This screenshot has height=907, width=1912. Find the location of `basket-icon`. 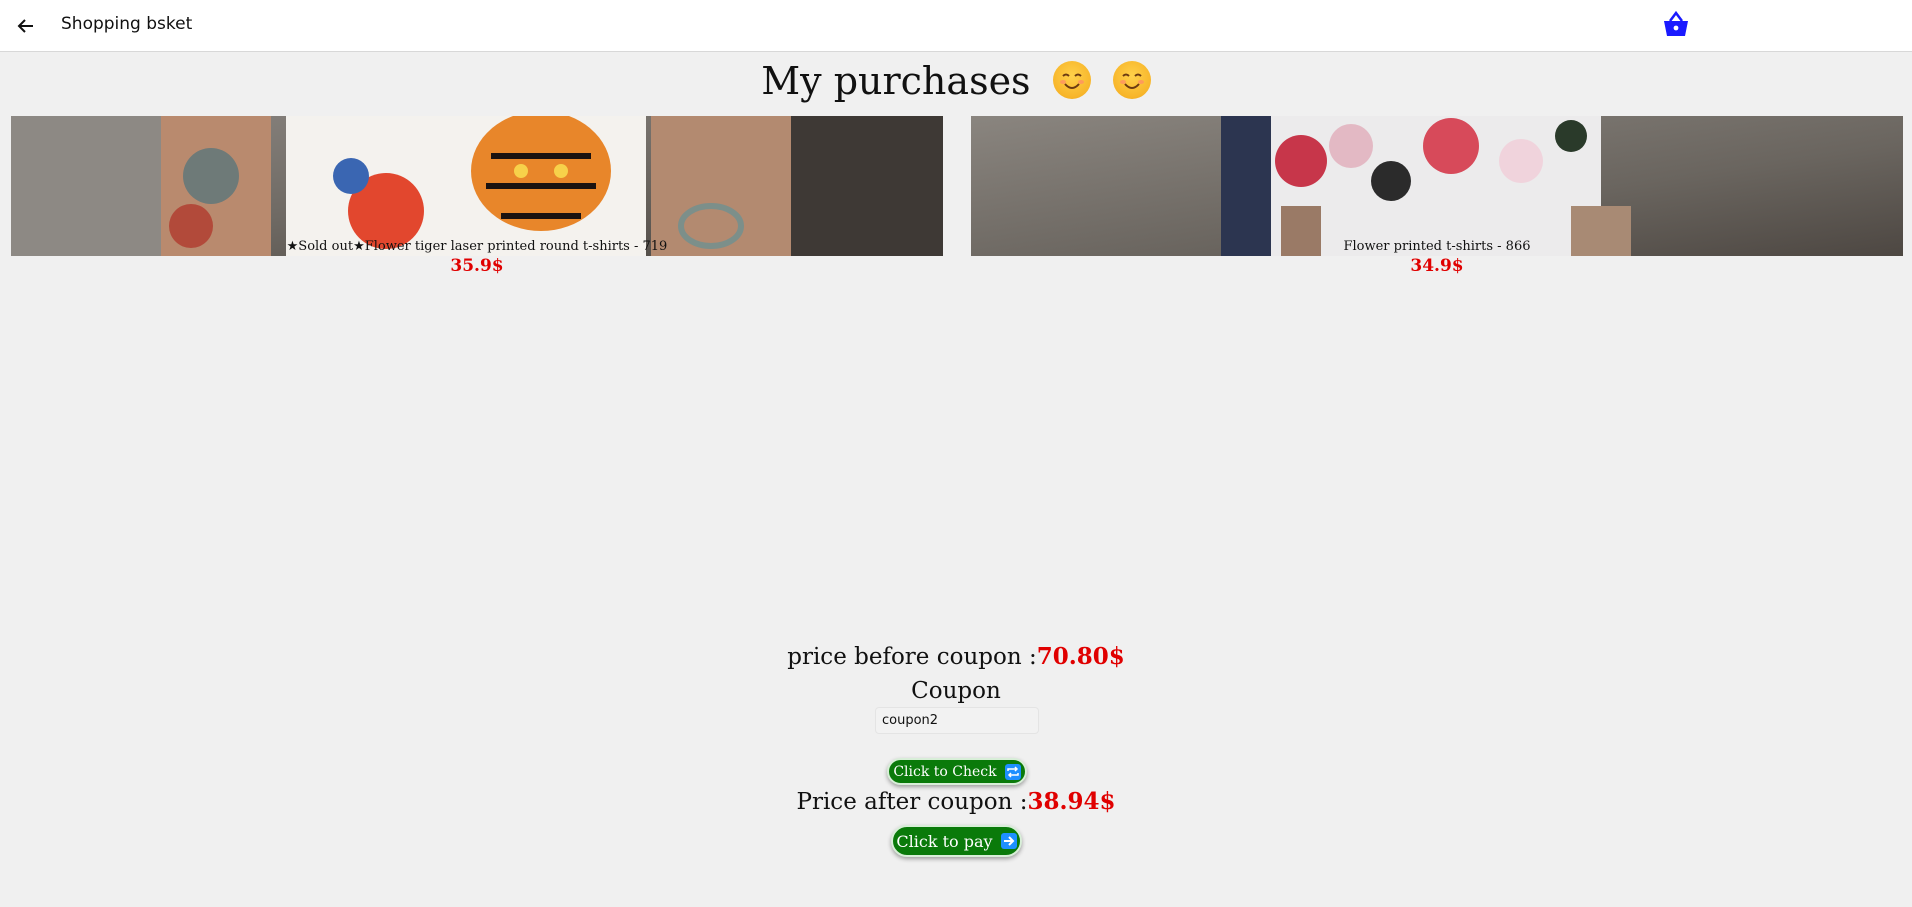

basket-icon is located at coordinates (1676, 23).